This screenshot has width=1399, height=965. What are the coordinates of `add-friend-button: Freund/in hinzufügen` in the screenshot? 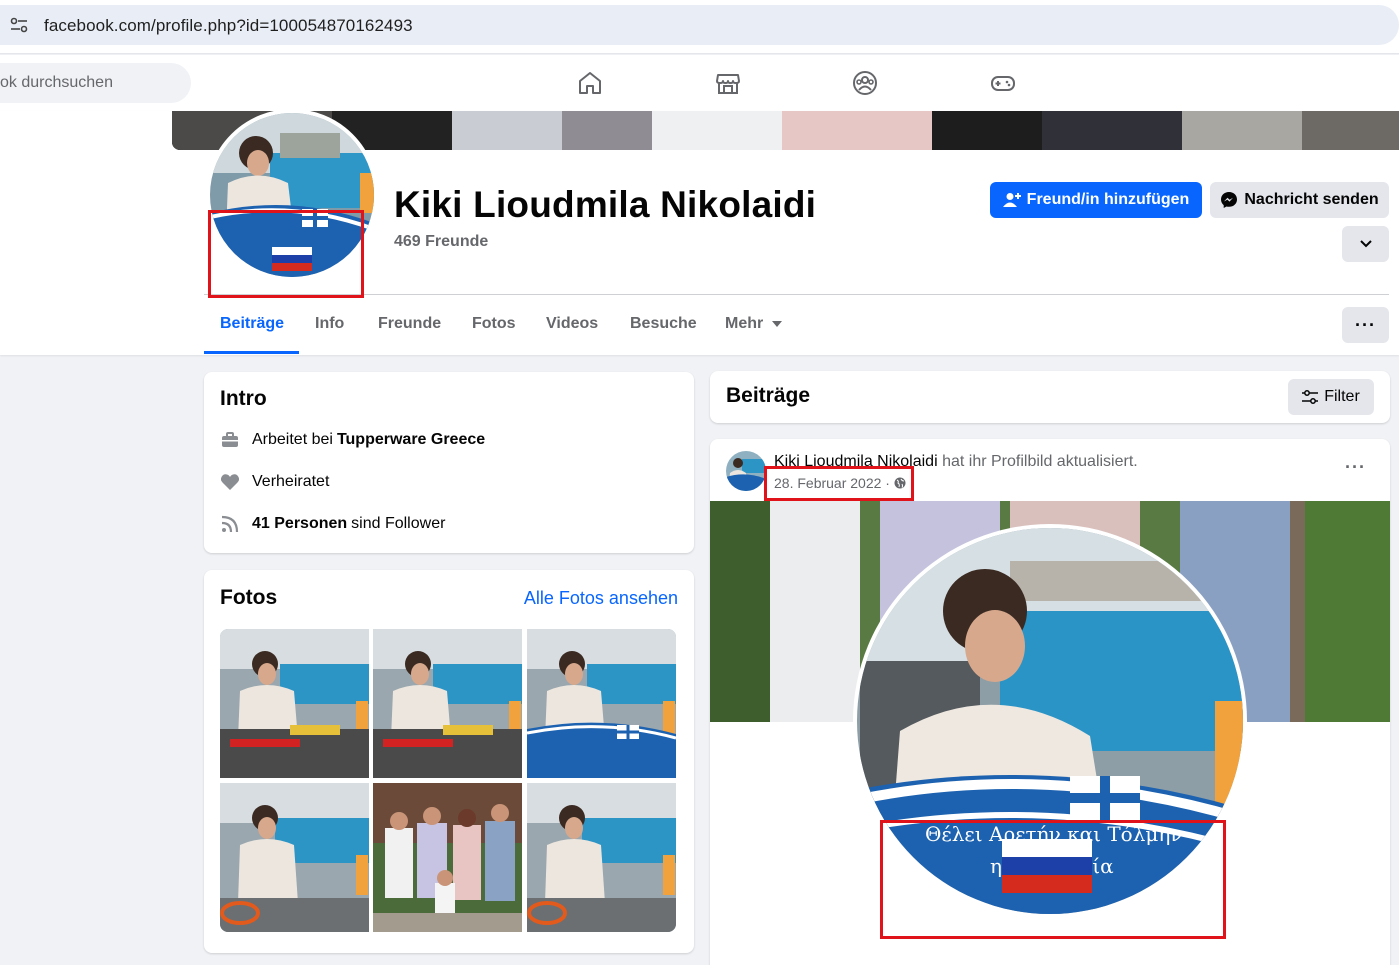 It's located at (1096, 200).